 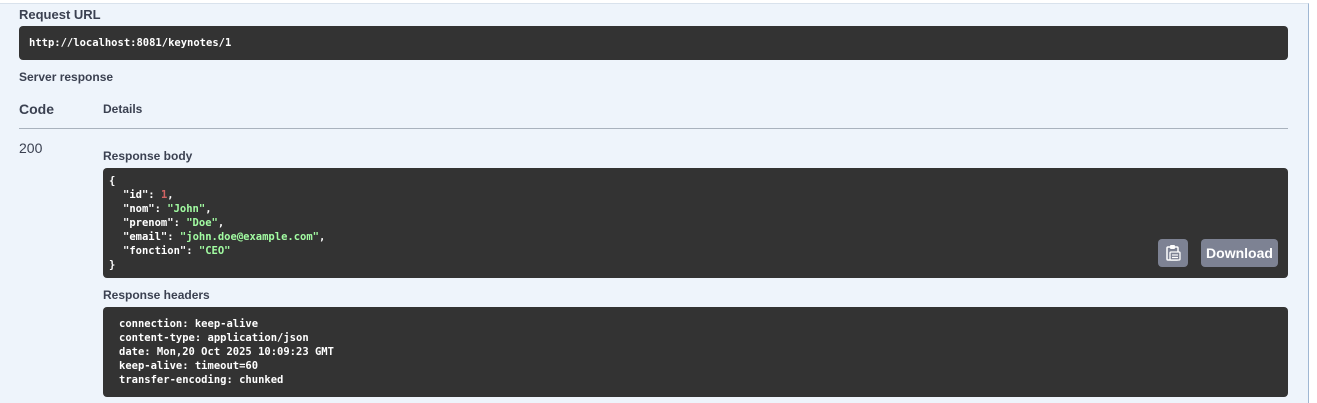 What do you see at coordinates (155, 251) in the screenshot?
I see `json-key: "fonction"` at bounding box center [155, 251].